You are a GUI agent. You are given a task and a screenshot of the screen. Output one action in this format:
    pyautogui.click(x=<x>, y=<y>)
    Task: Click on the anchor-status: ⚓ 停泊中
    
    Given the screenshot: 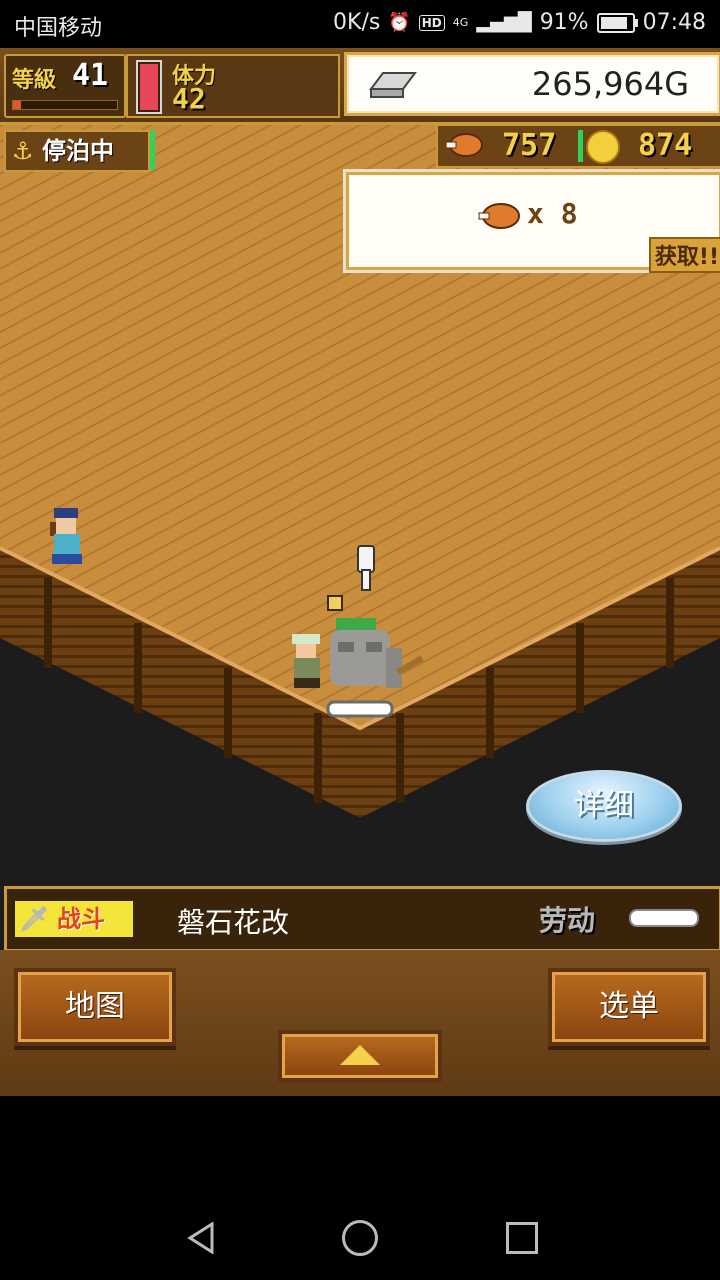 What is the action you would take?
    pyautogui.click(x=77, y=151)
    